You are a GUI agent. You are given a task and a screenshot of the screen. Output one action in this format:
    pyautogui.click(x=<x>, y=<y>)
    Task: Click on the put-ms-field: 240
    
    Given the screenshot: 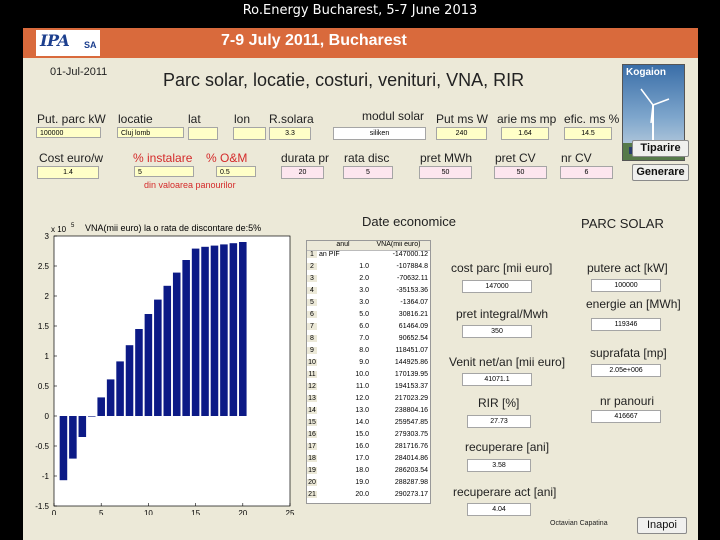 What is the action you would take?
    pyautogui.click(x=461, y=133)
    